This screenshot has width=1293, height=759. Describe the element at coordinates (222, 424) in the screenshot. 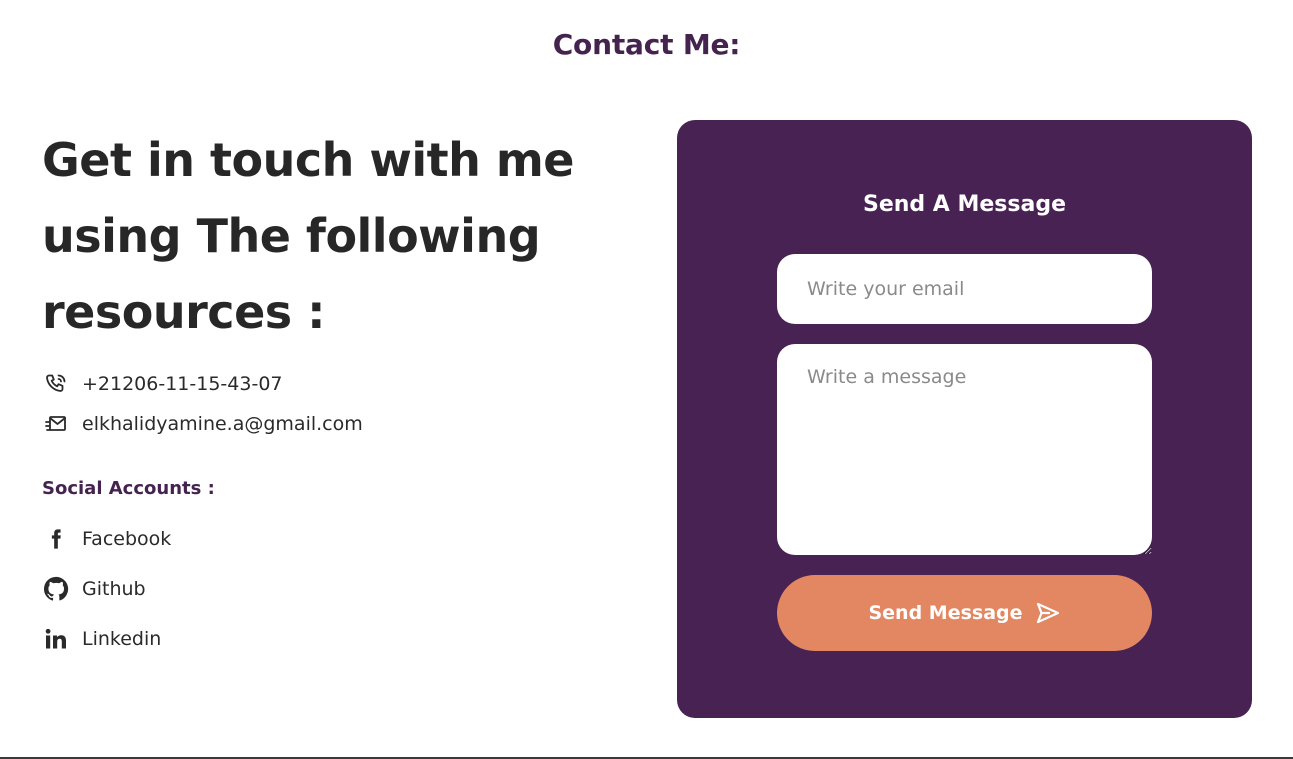

I see `email-address: elkhalidyamine.a@gmail.com` at that location.